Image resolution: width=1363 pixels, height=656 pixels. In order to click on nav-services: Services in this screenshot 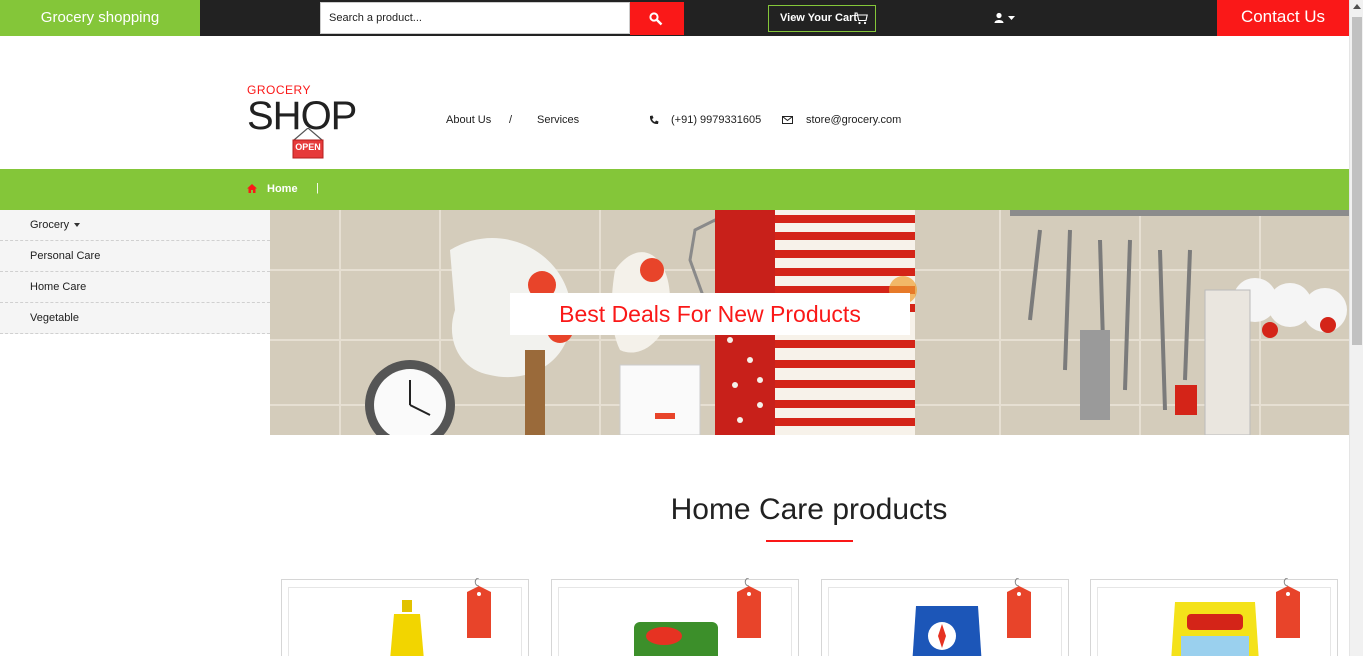, I will do `click(558, 120)`.